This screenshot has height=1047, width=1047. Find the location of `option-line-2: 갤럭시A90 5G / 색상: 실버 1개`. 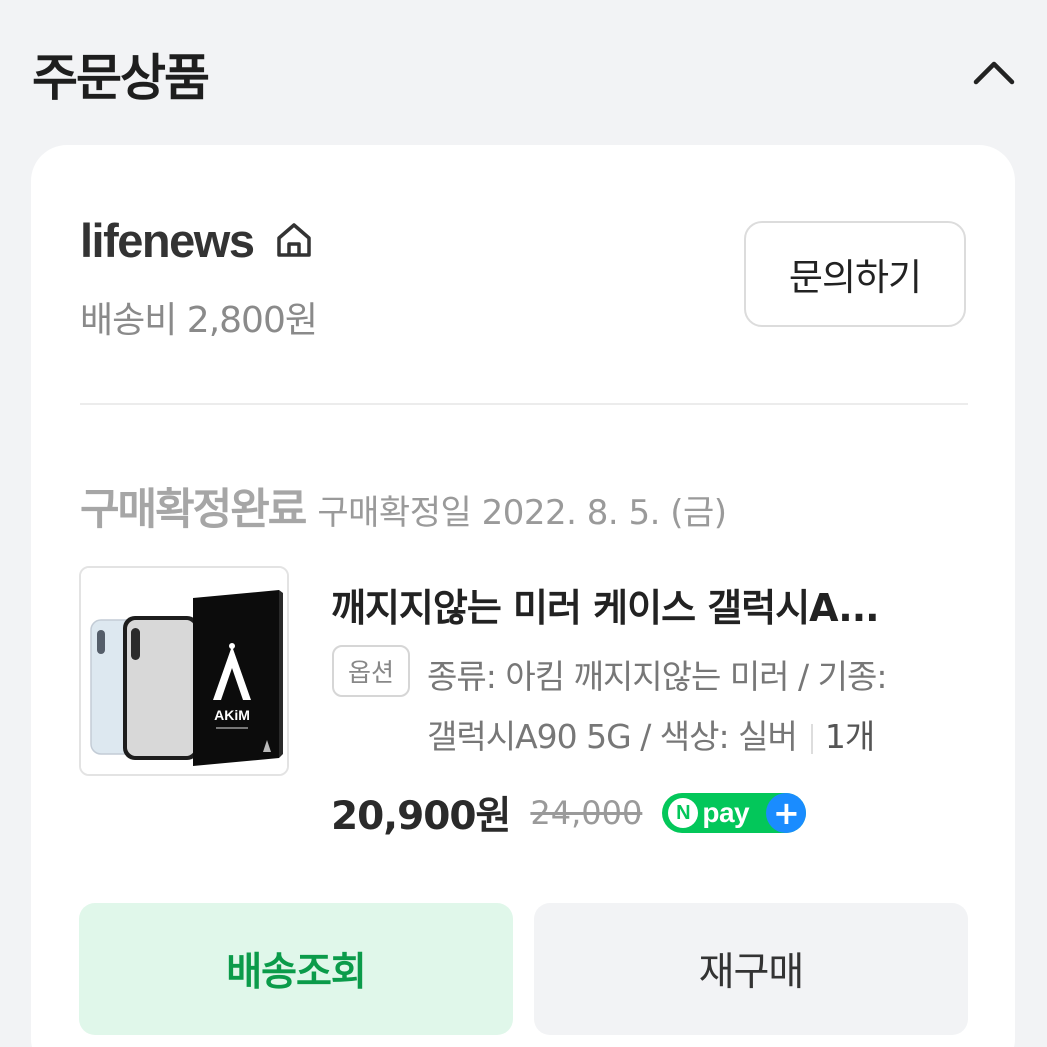

option-line-2: 갤럭시A90 5G / 색상: 실버 1개 is located at coordinates (699, 737).